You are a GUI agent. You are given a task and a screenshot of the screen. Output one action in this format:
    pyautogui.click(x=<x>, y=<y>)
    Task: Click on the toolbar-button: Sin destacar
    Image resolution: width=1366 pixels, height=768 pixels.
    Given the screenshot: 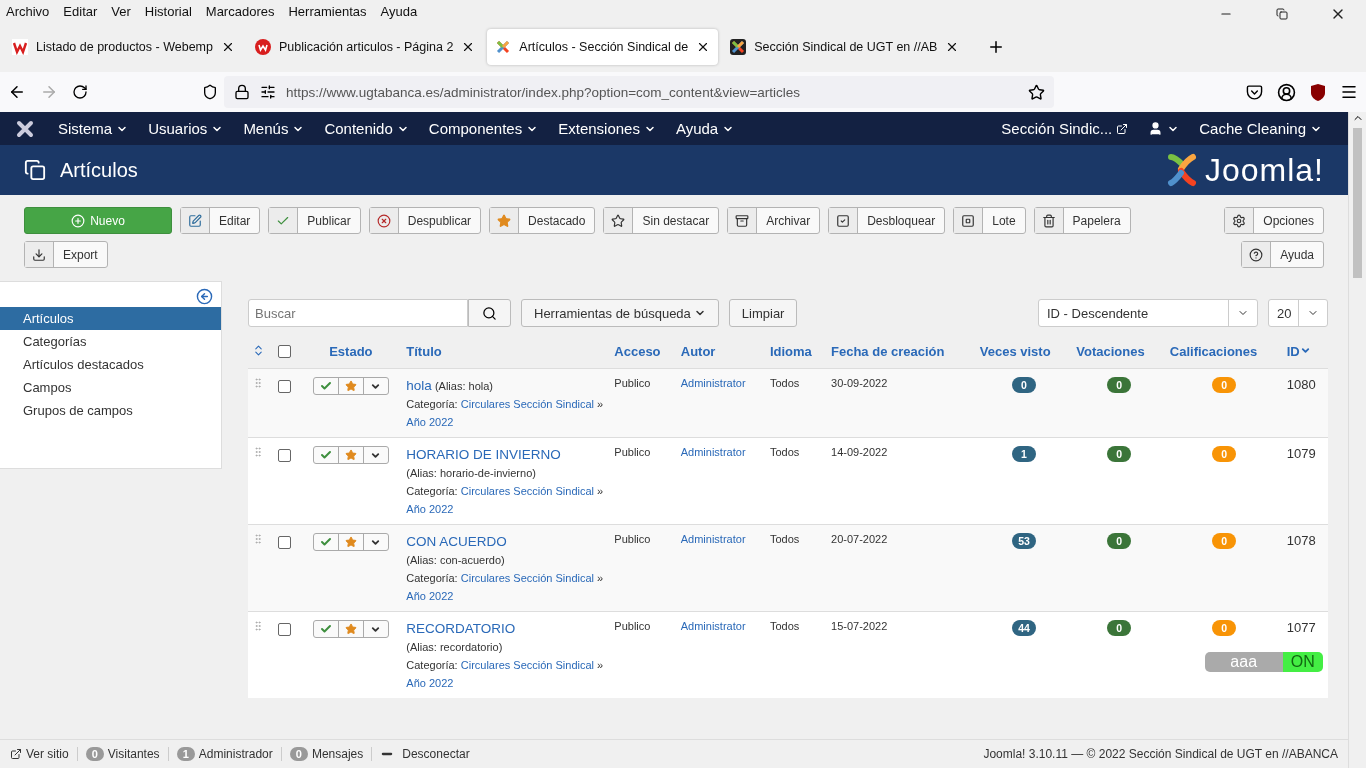 What is the action you would take?
    pyautogui.click(x=661, y=220)
    